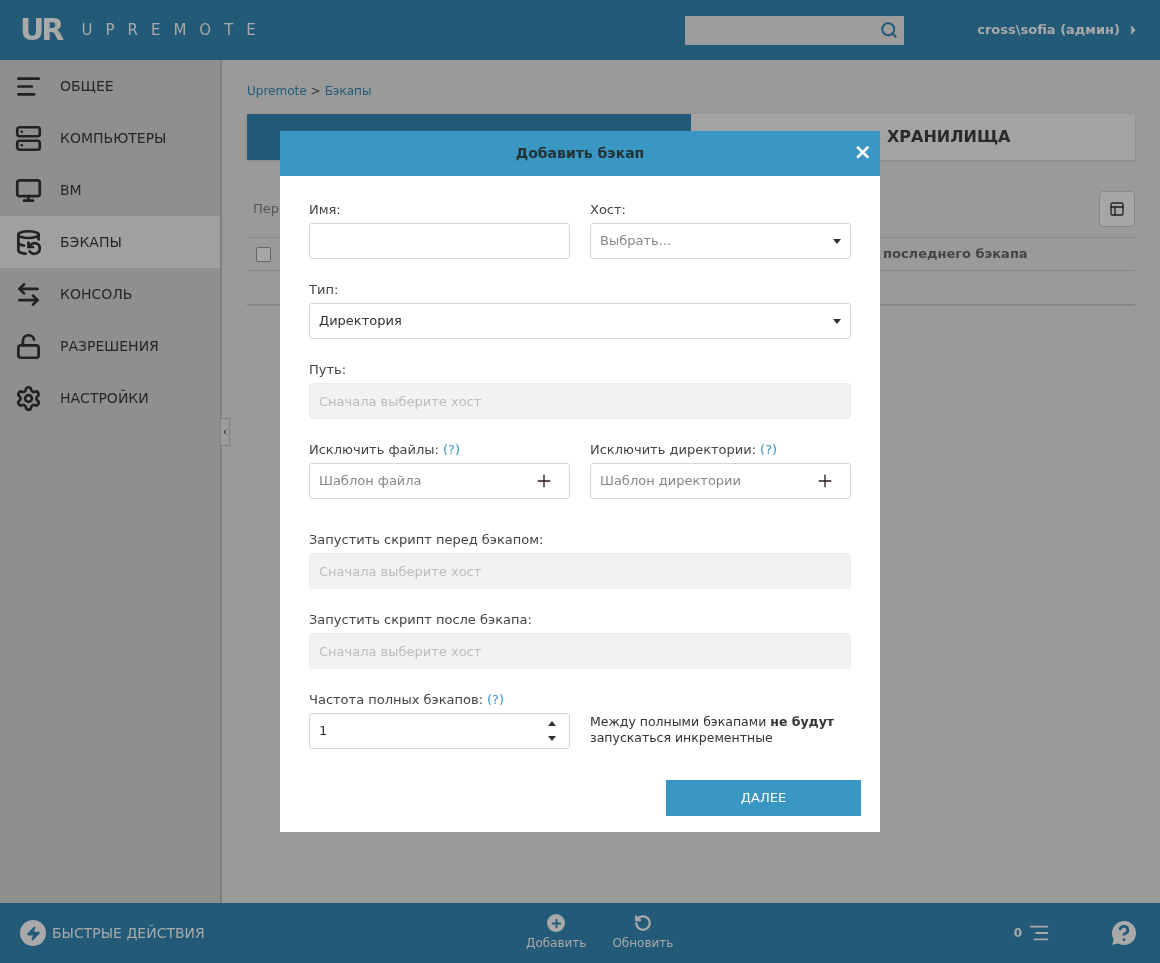 This screenshot has height=963, width=1160. I want to click on field-label: Путь:, so click(328, 369).